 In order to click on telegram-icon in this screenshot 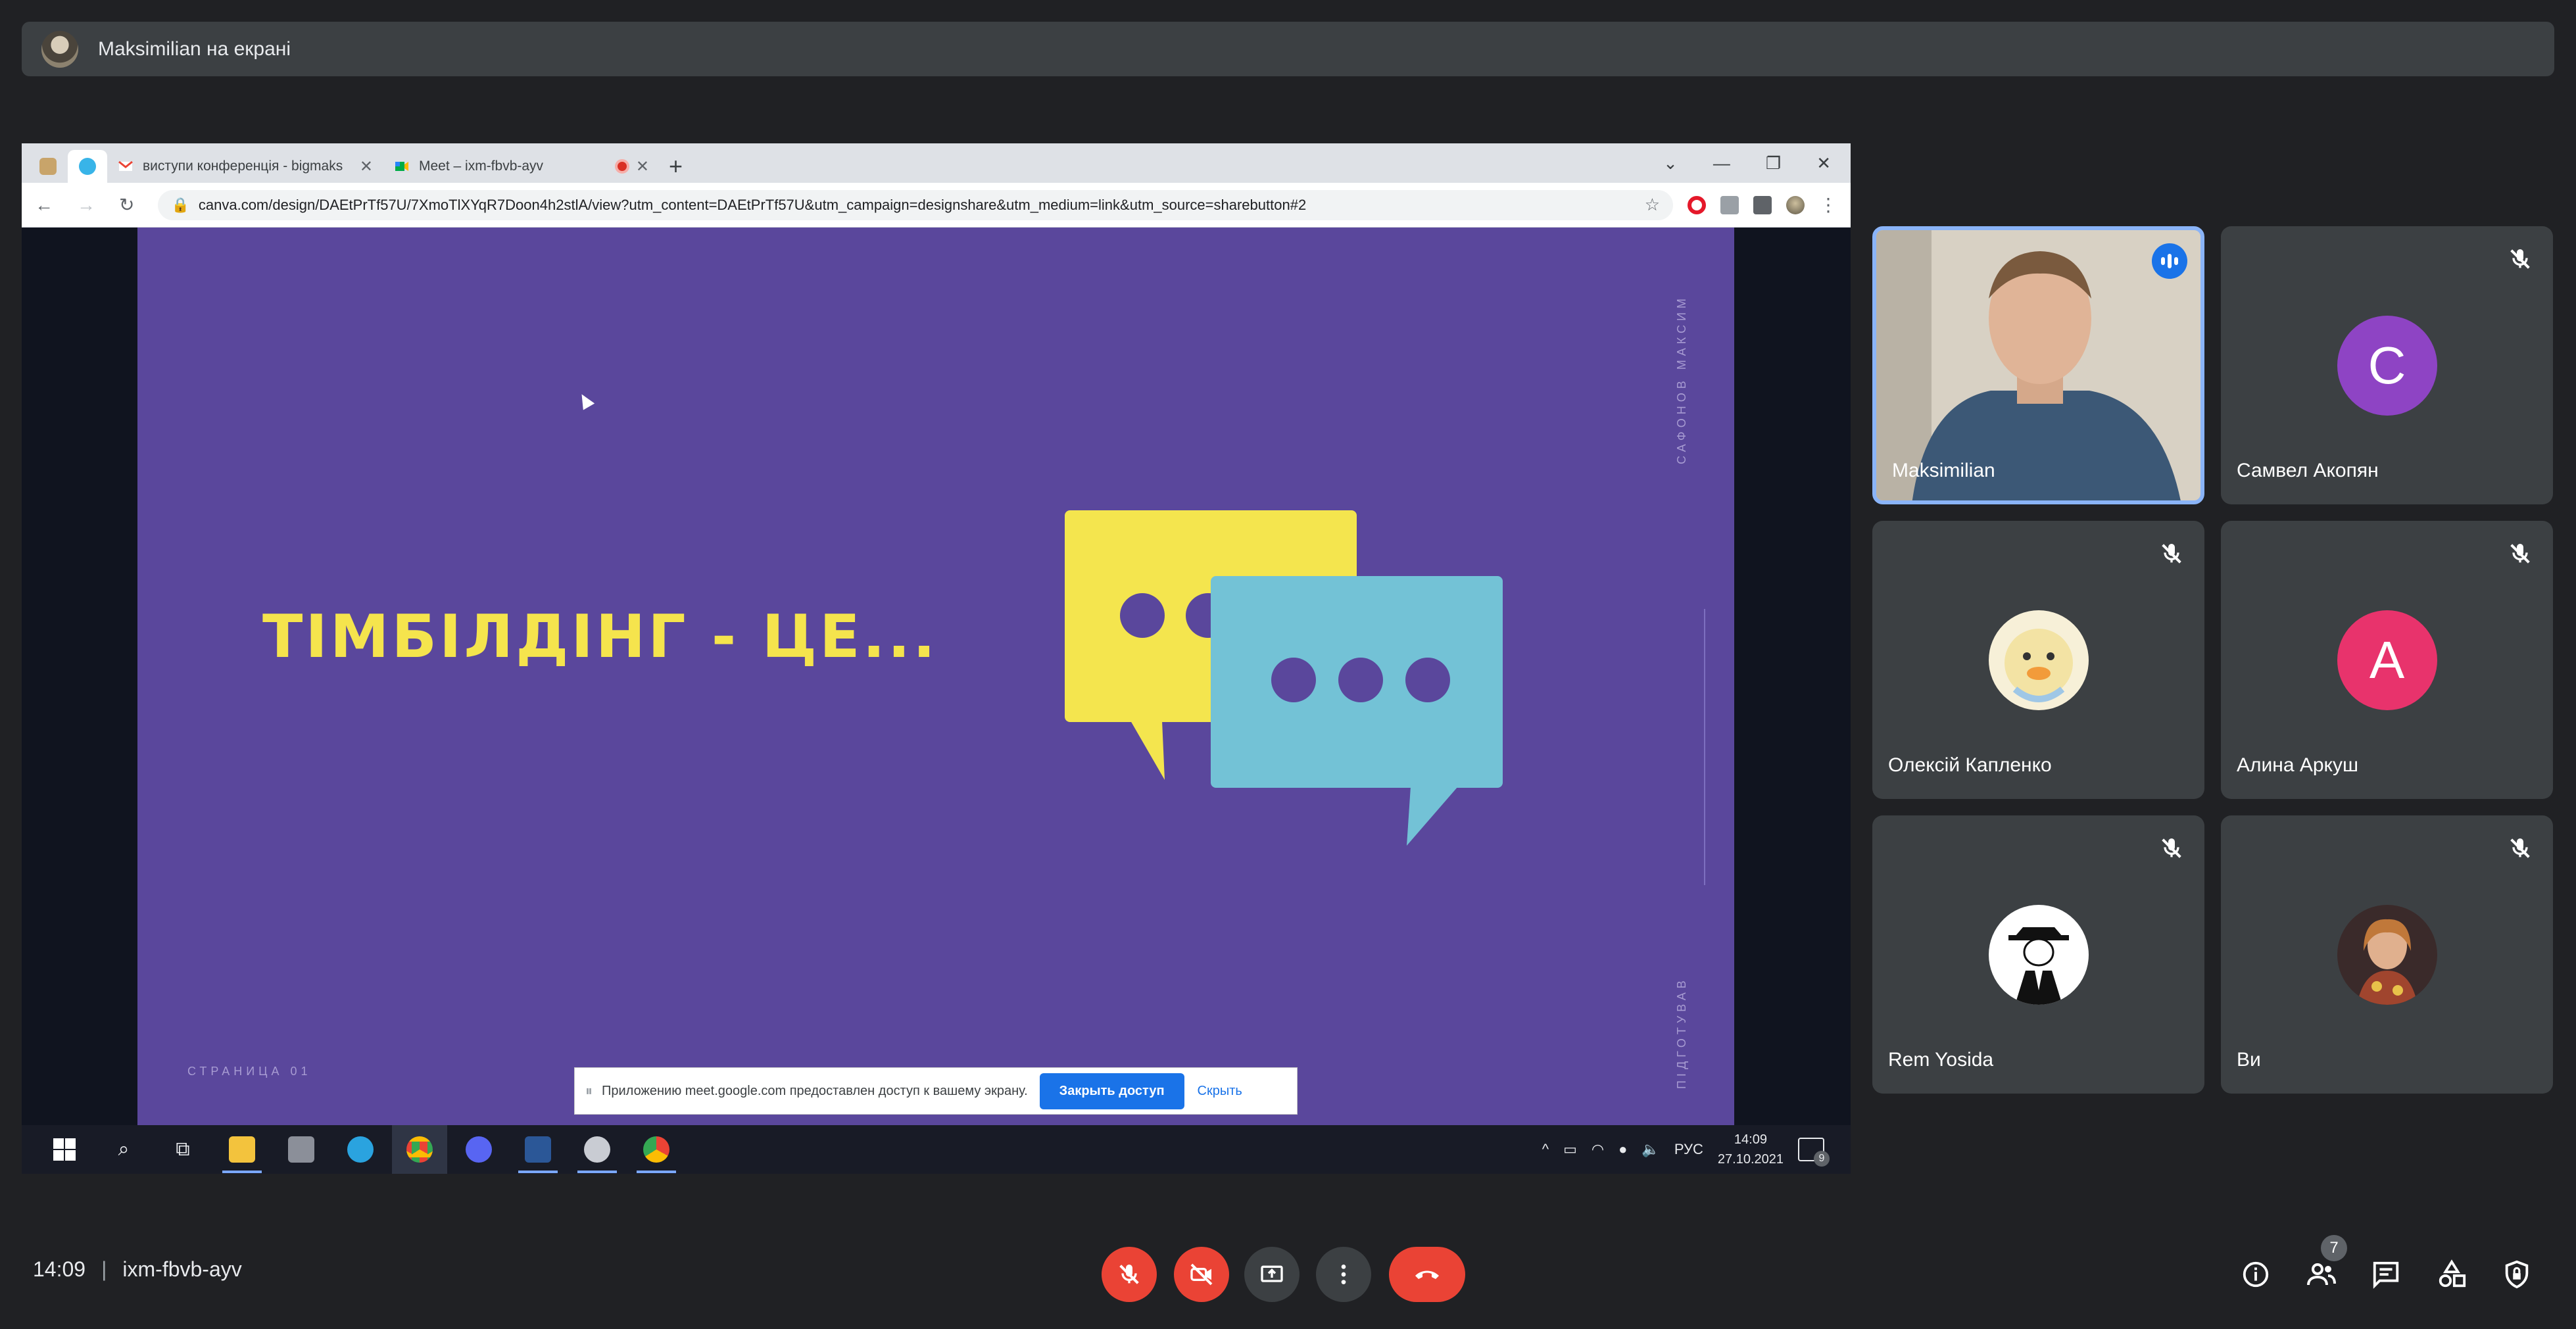, I will do `click(360, 1150)`.